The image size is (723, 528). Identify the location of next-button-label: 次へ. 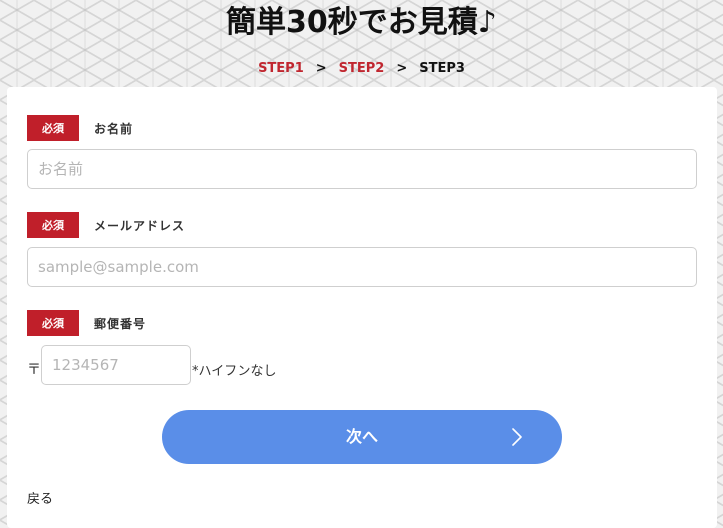
(361, 436).